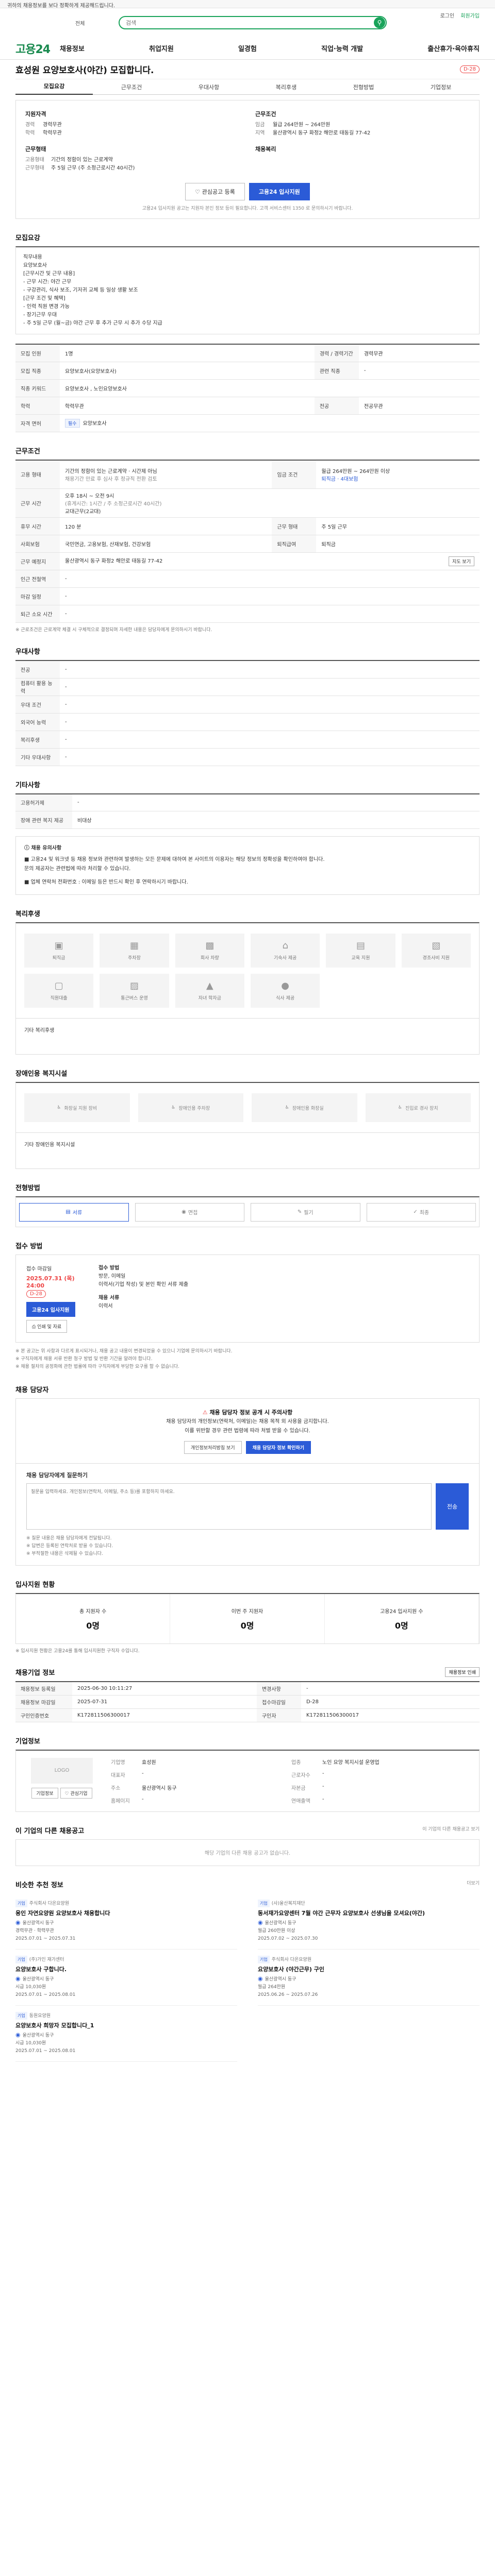  What do you see at coordinates (285, 991) in the screenshot?
I see `welfare-item: ● 식사 제공` at bounding box center [285, 991].